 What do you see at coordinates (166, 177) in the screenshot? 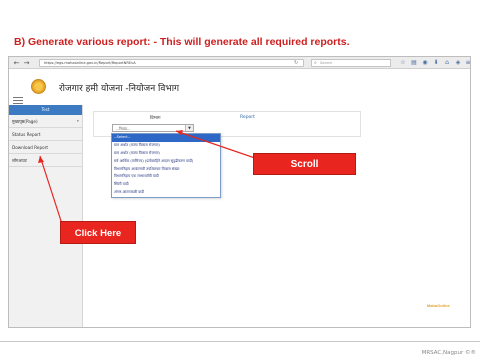
I see `dropdown-option: विभागनिहाय एक लाभार्थ्यांची यादी` at bounding box center [166, 177].